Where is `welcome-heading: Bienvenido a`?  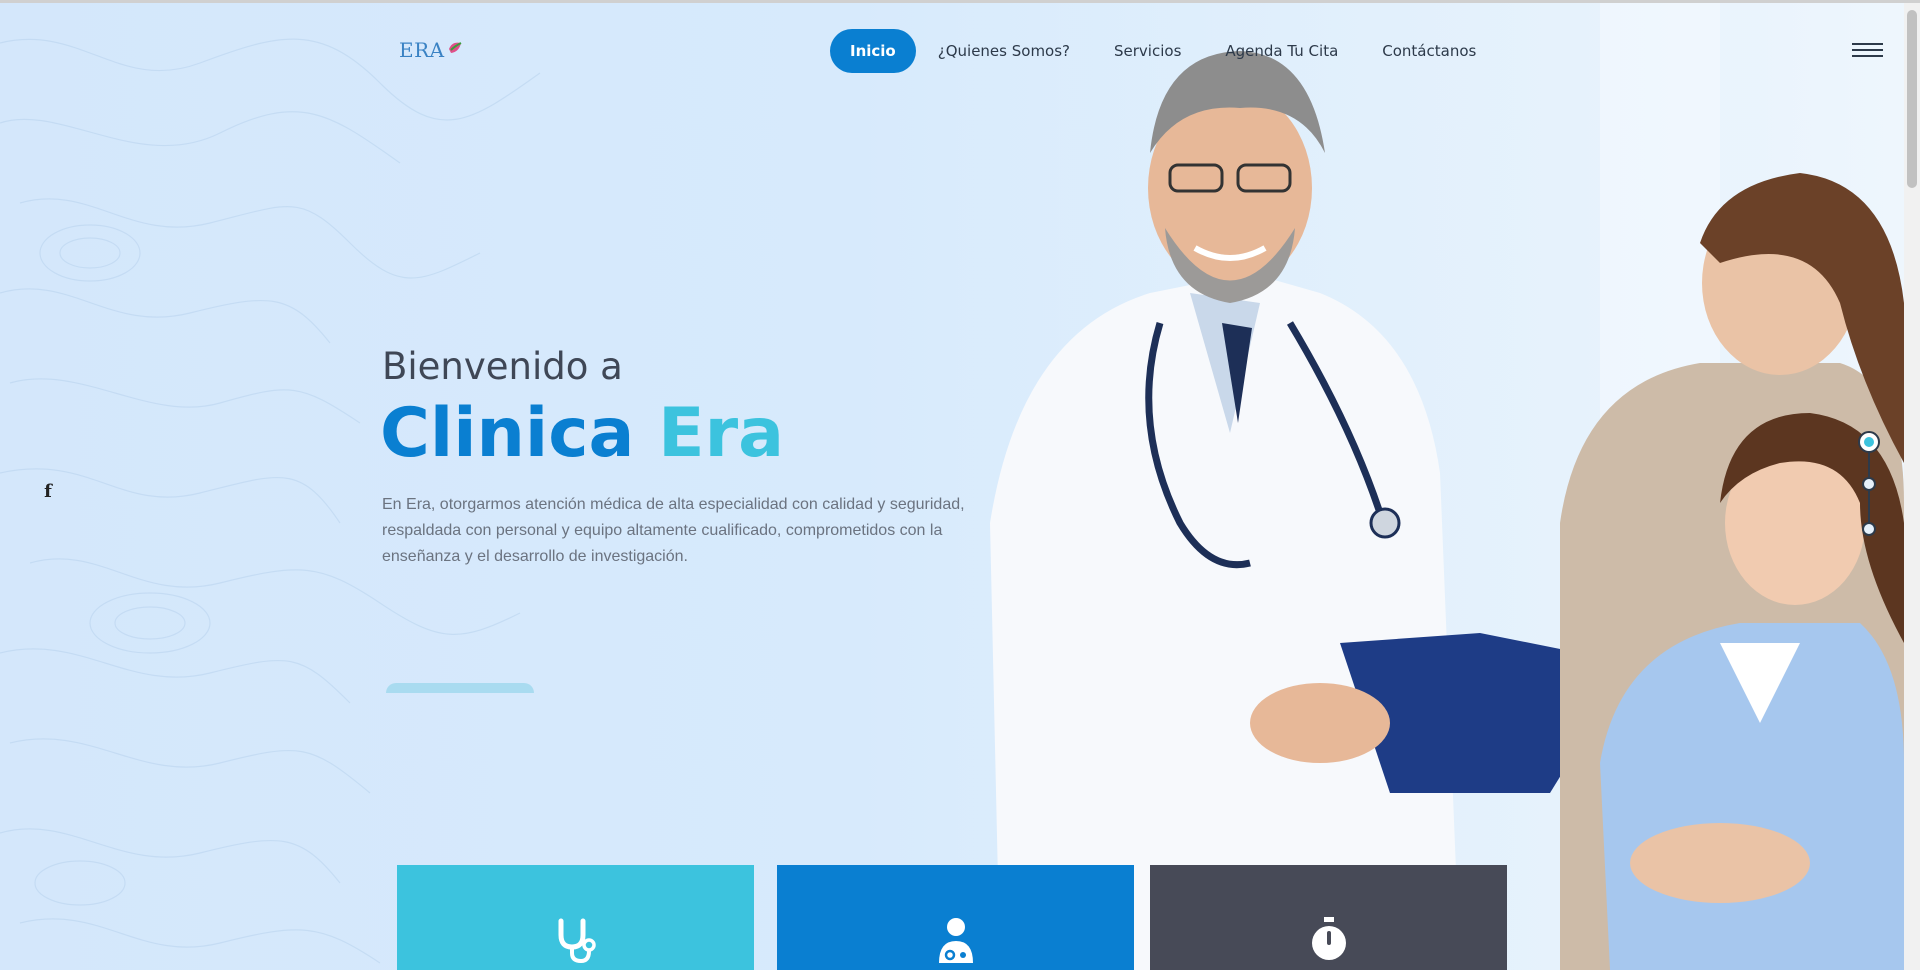 welcome-heading: Bienvenido a is located at coordinates (502, 366).